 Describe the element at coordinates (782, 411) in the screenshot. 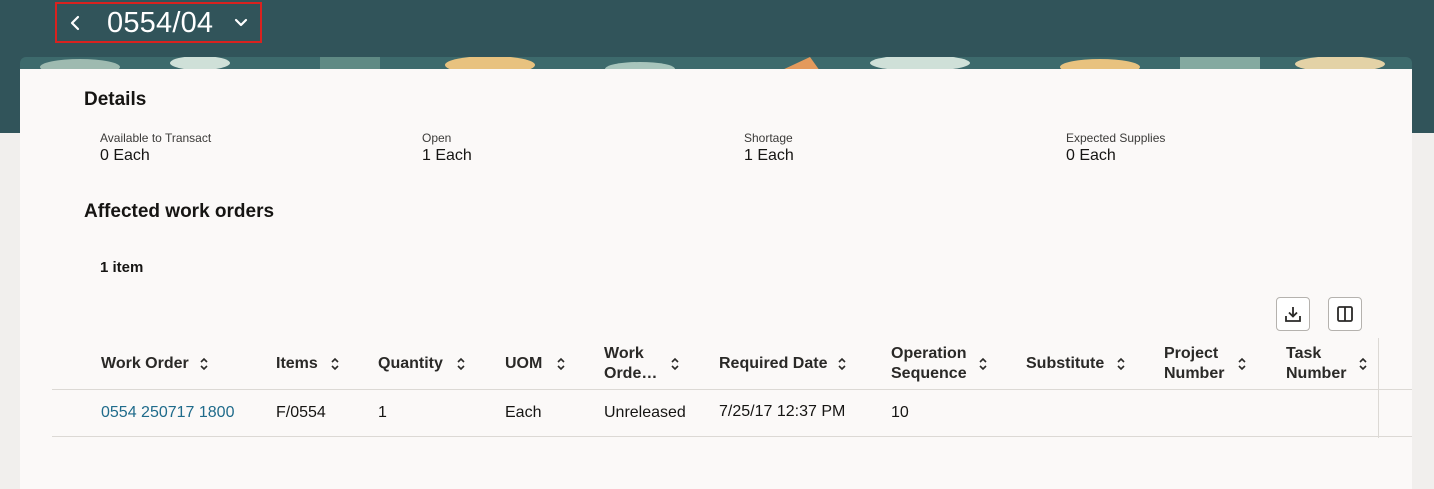

I see `cell-required-date: 7/25/17 12:37 PM` at that location.